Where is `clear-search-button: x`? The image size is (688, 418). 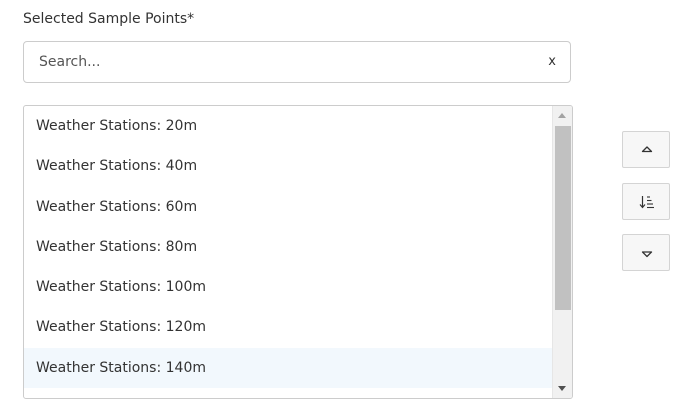
clear-search-button: x is located at coordinates (552, 62).